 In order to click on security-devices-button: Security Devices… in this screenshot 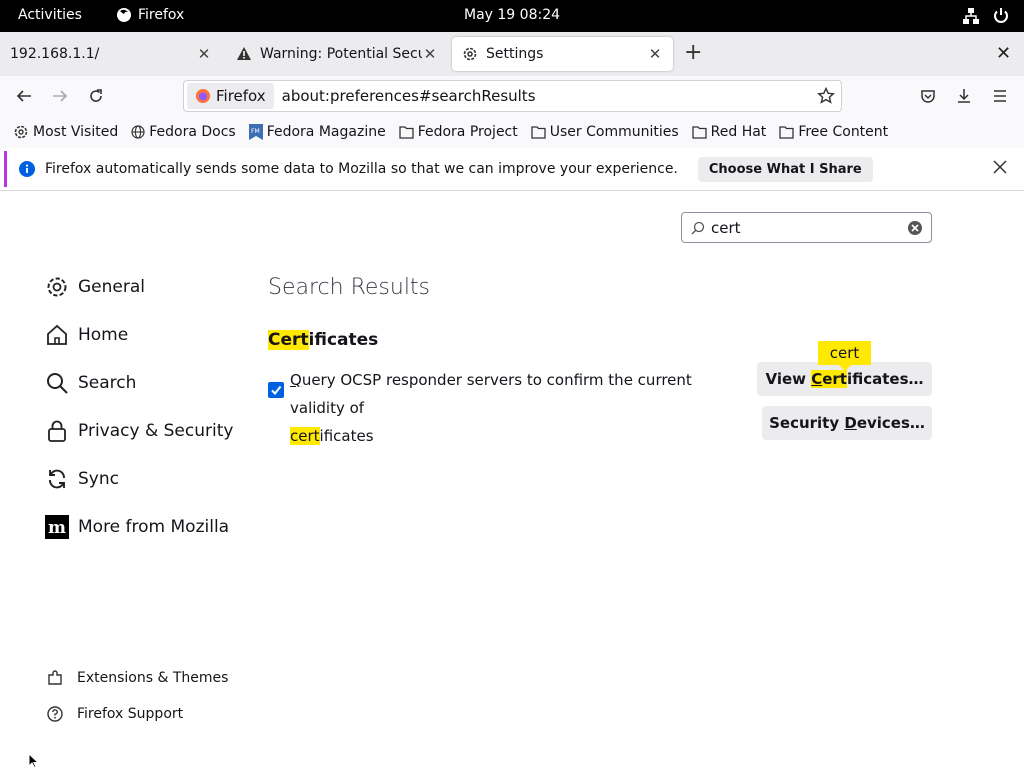, I will do `click(847, 423)`.